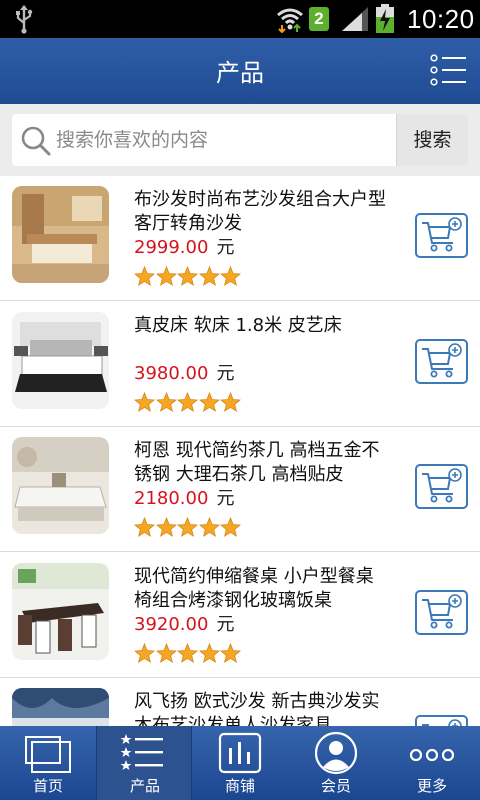 The image size is (480, 800). I want to click on search-input, so click(221, 140).